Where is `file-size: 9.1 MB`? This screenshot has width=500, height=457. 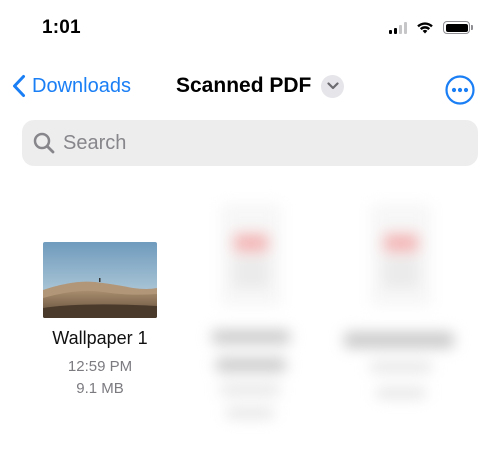 file-size: 9.1 MB is located at coordinates (100, 388).